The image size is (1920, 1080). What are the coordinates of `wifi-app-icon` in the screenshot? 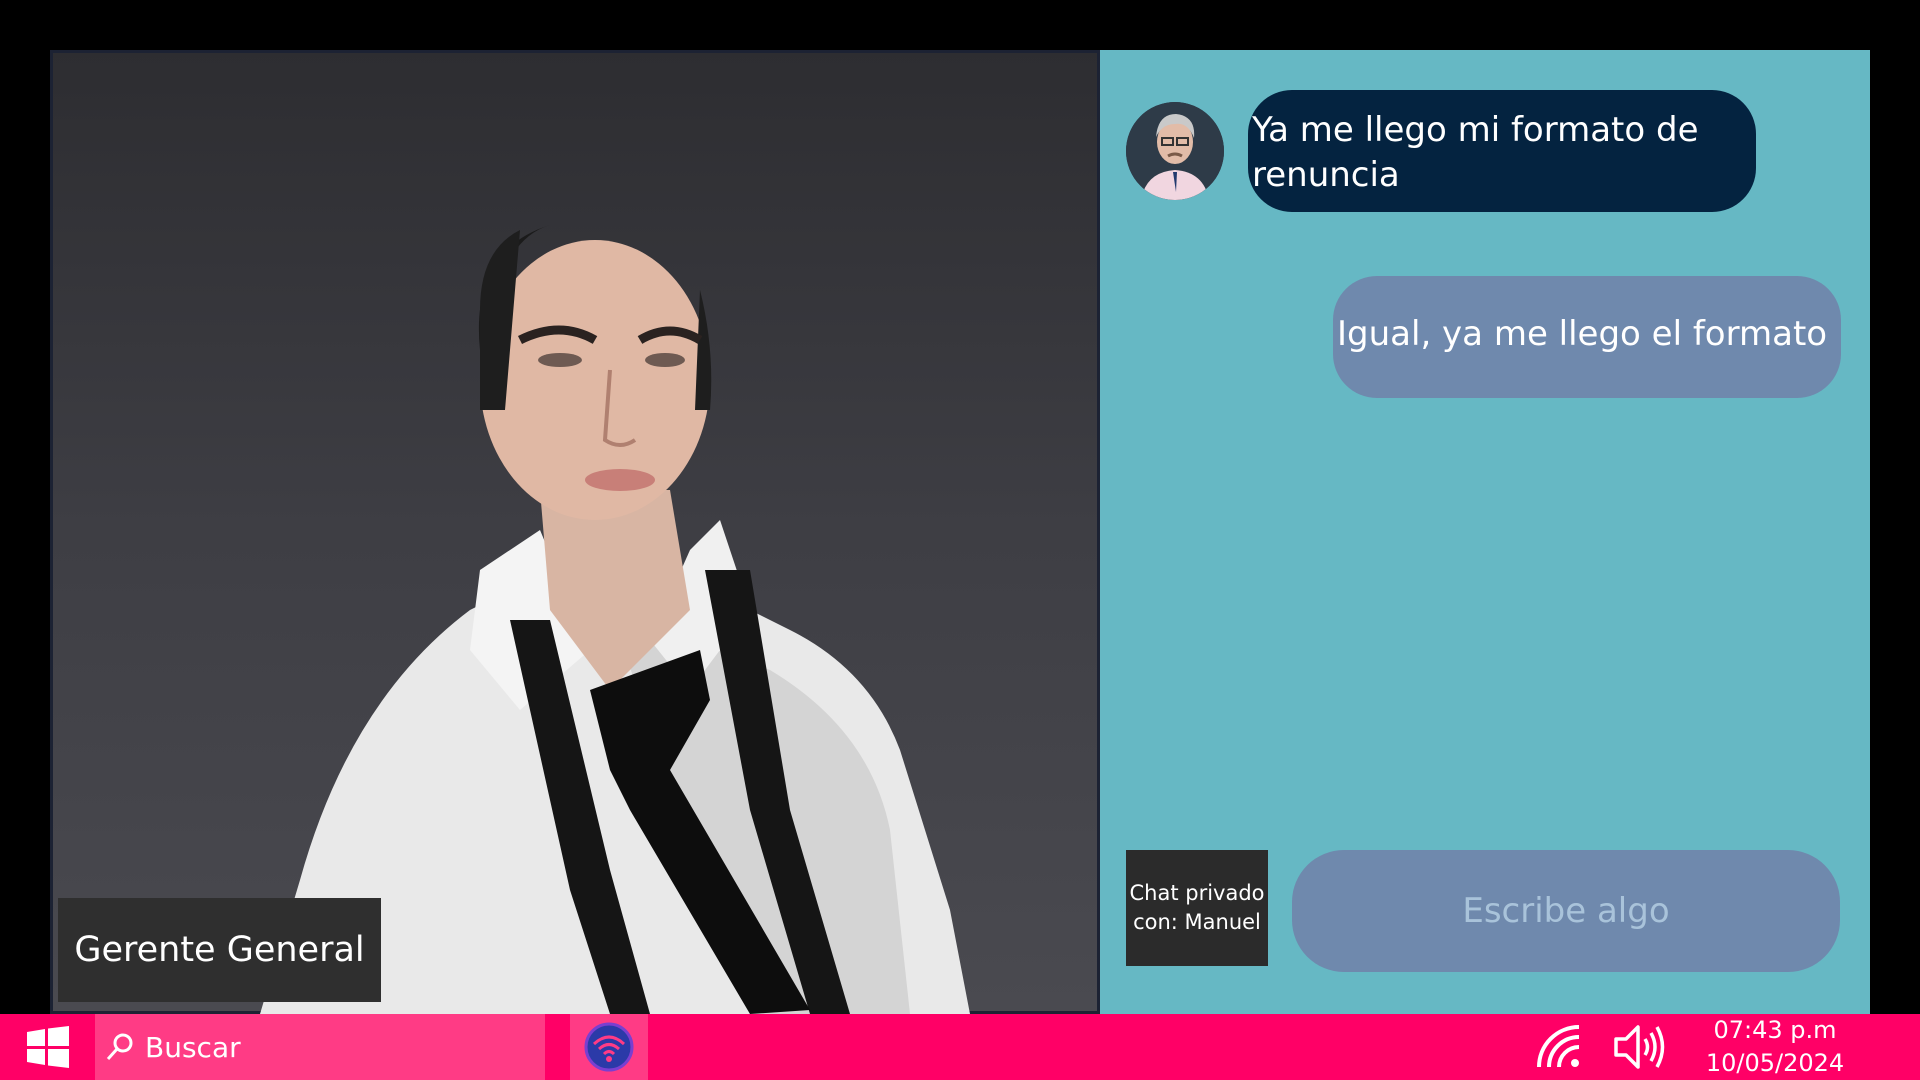 It's located at (609, 1047).